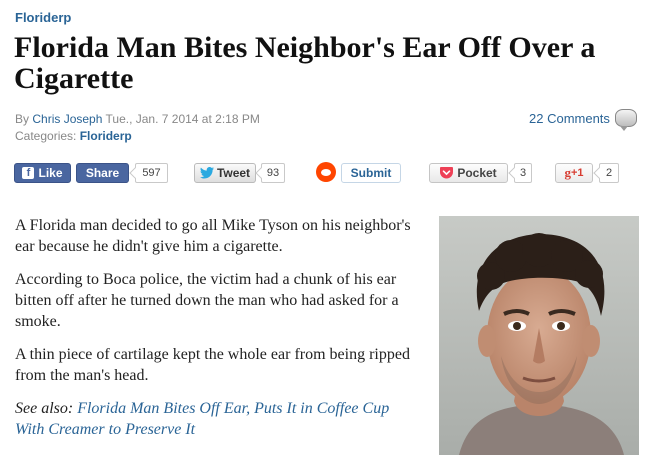  What do you see at coordinates (106, 136) in the screenshot?
I see `categories-link: Floriderp` at bounding box center [106, 136].